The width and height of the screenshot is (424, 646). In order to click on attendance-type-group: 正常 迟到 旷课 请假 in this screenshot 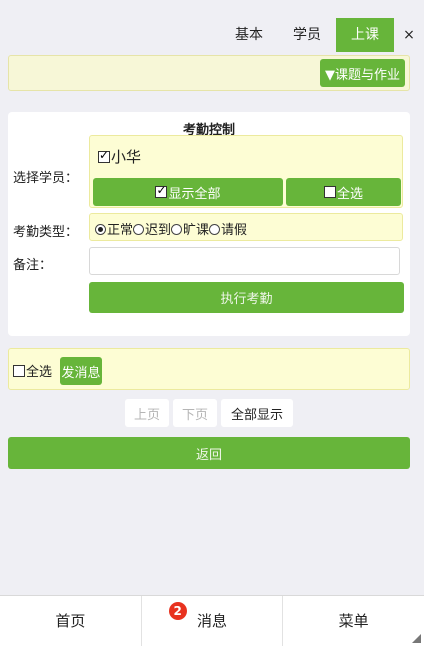, I will do `click(246, 227)`.